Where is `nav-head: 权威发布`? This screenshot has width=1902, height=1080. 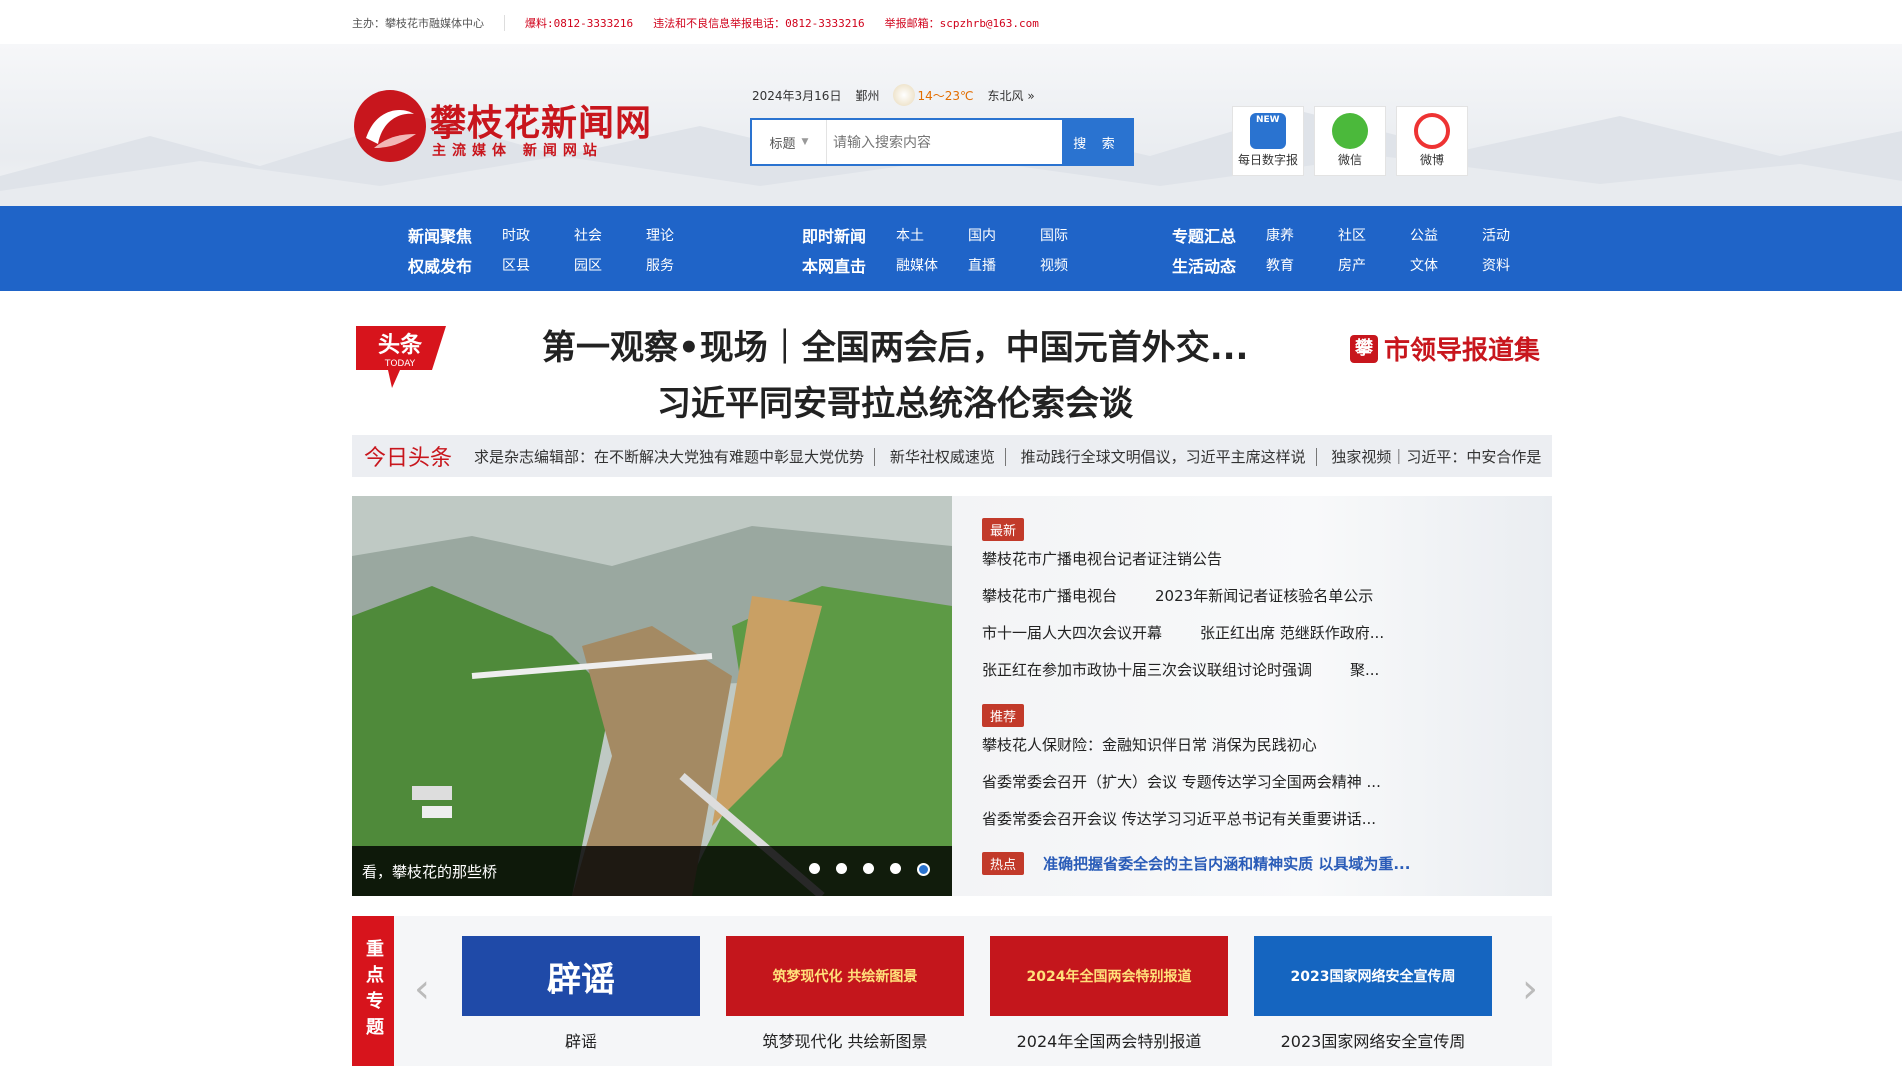 nav-head: 权威发布 is located at coordinates (455, 265).